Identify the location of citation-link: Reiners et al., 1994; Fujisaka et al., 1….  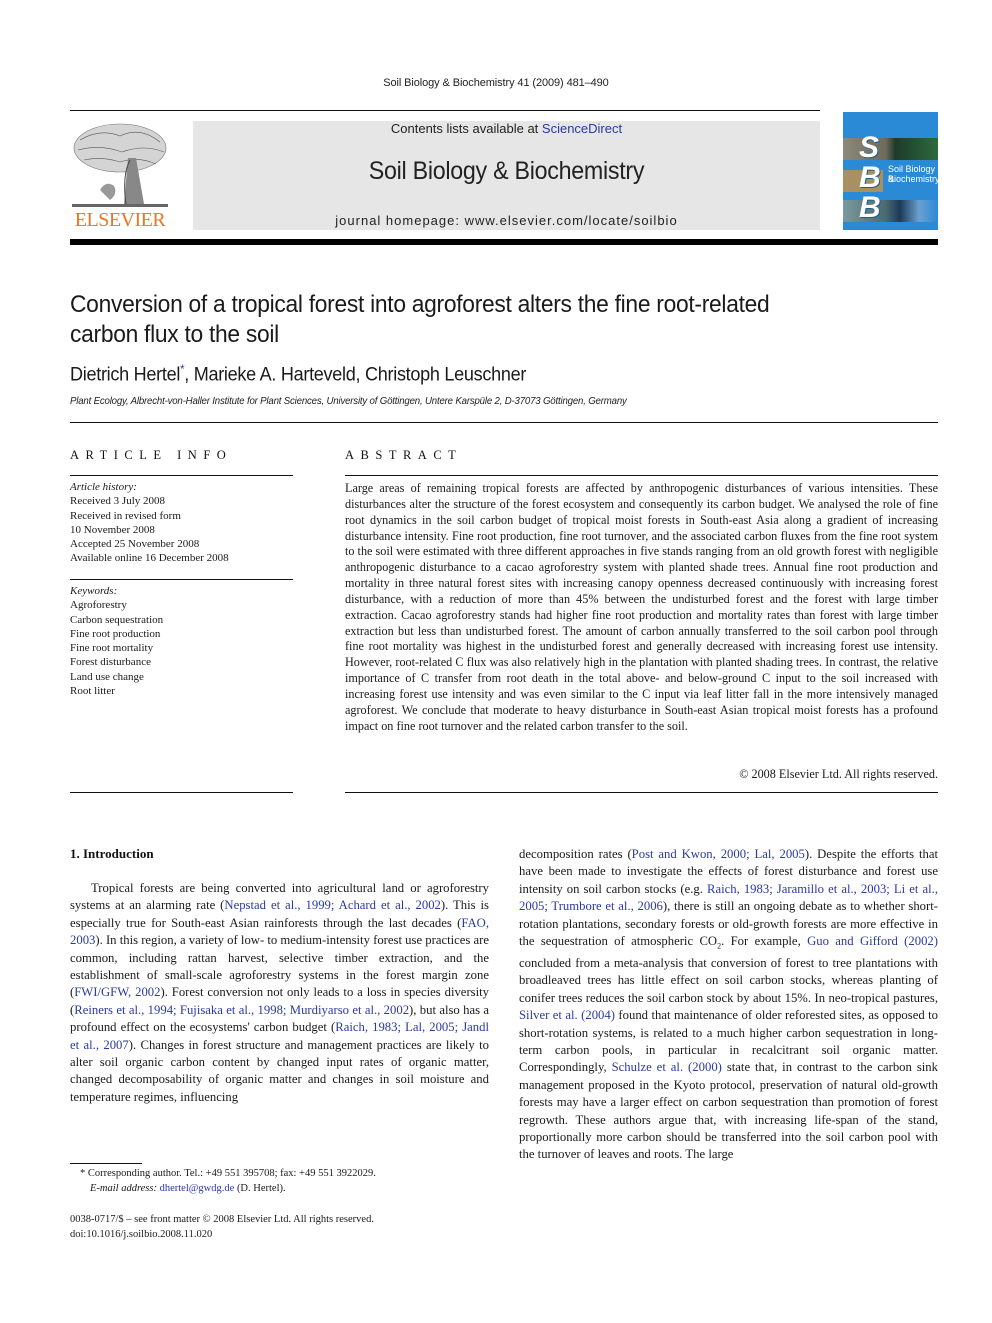
(241, 1010).